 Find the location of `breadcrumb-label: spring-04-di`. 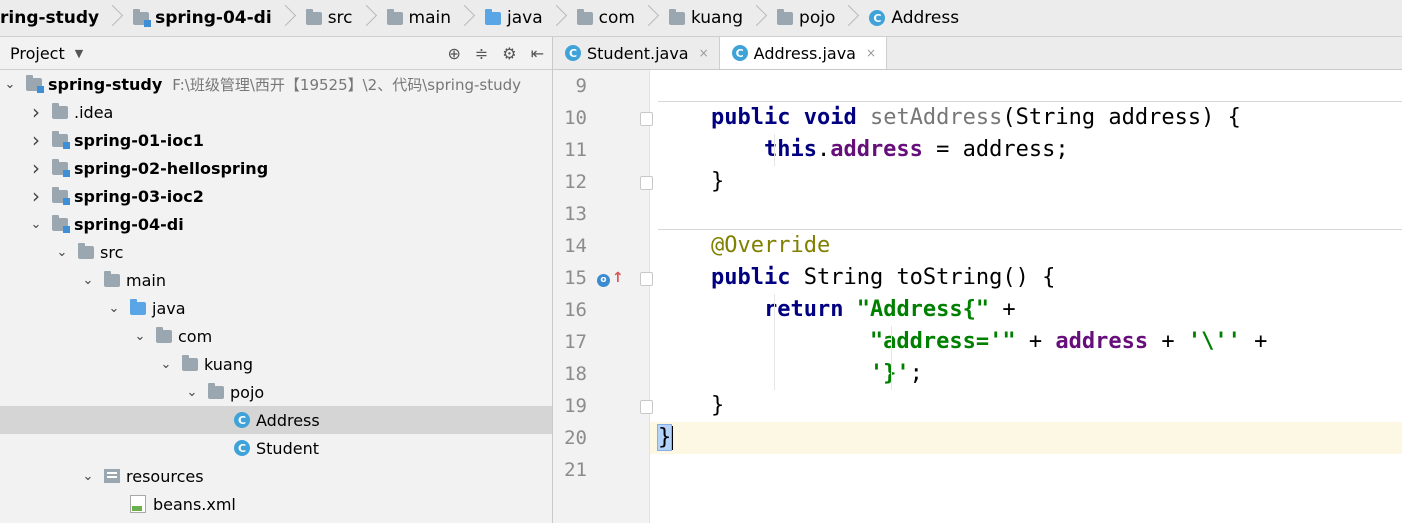

breadcrumb-label: spring-04-di is located at coordinates (213, 18).